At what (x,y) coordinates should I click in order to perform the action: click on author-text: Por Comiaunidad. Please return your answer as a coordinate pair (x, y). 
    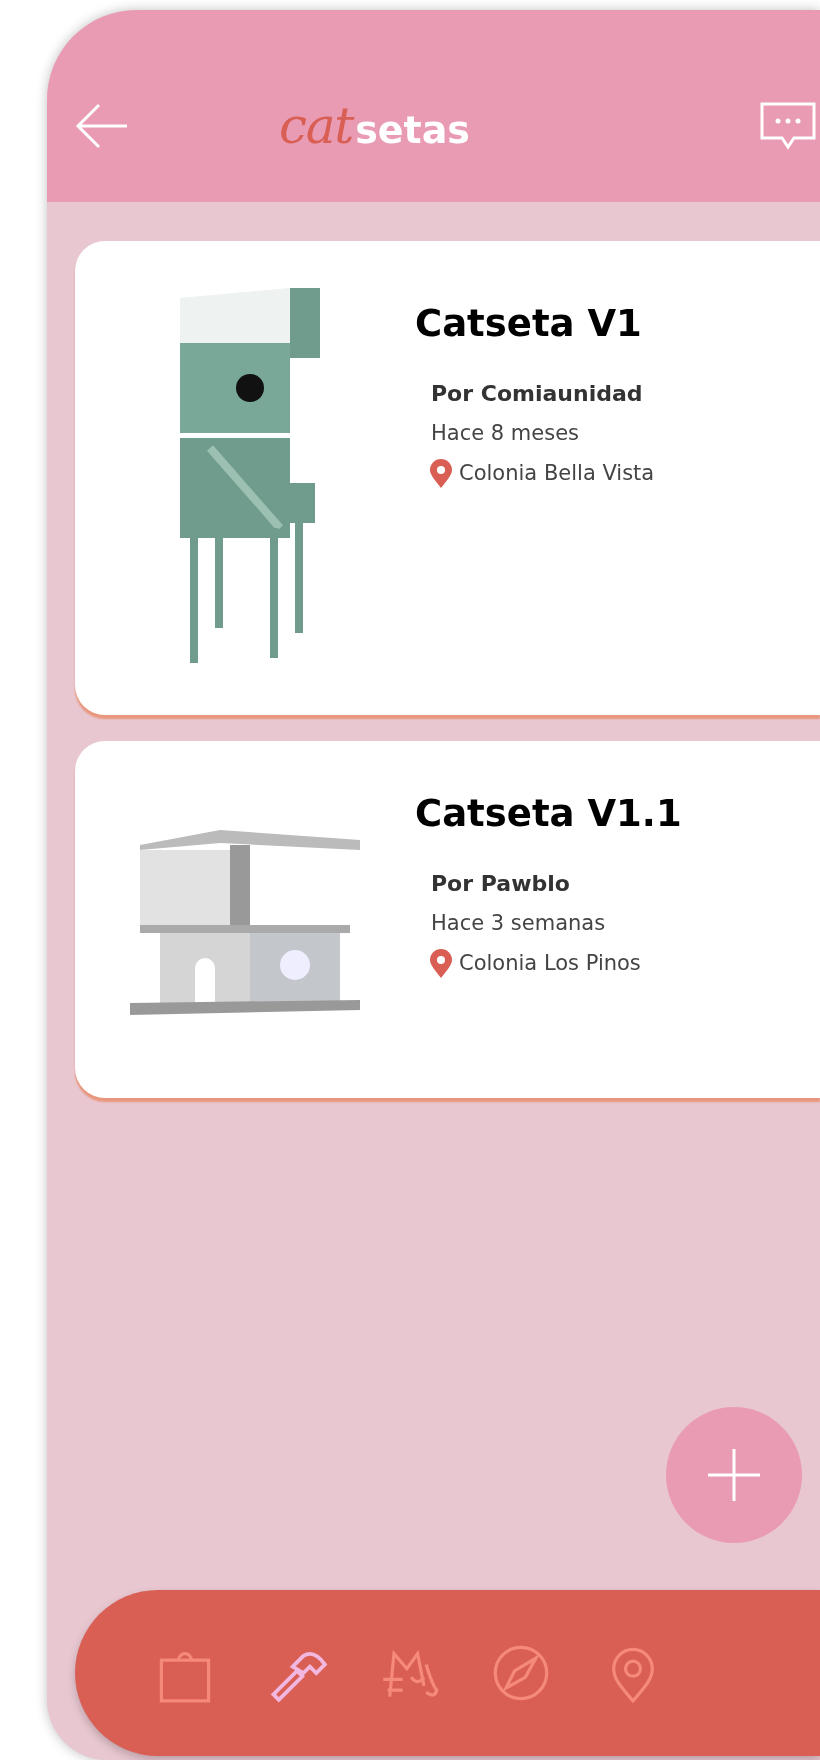
    Looking at the image, I should click on (537, 394).